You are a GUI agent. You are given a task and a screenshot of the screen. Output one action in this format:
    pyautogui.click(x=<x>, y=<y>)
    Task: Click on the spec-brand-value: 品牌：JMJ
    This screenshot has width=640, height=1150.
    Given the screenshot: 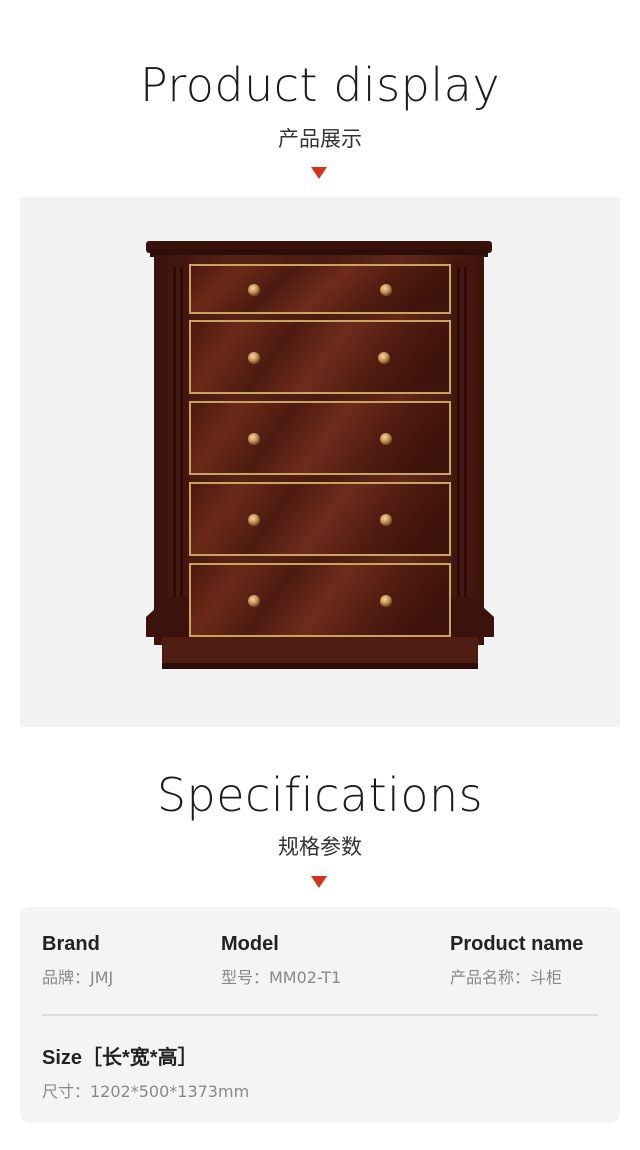 What is the action you would take?
    pyautogui.click(x=78, y=977)
    